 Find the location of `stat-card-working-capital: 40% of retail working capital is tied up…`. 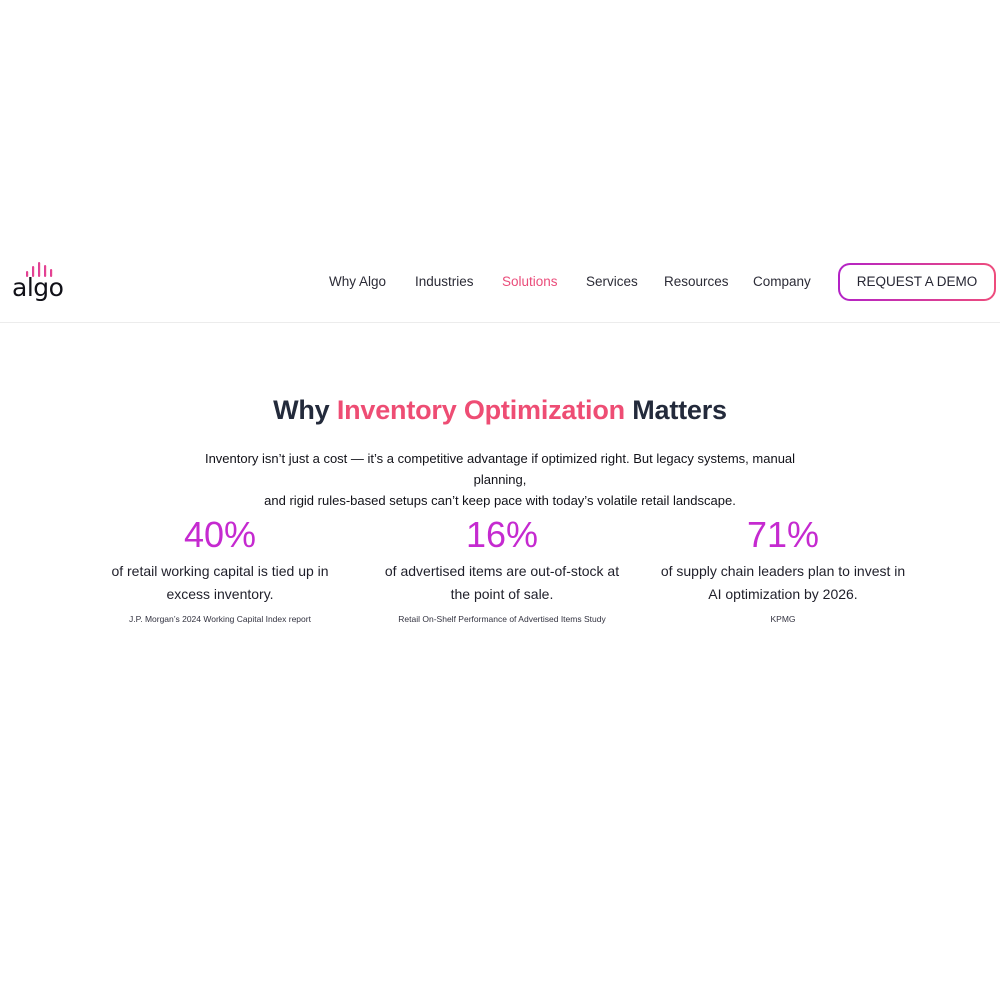

stat-card-working-capital: 40% of retail working capital is tied up… is located at coordinates (220, 568).